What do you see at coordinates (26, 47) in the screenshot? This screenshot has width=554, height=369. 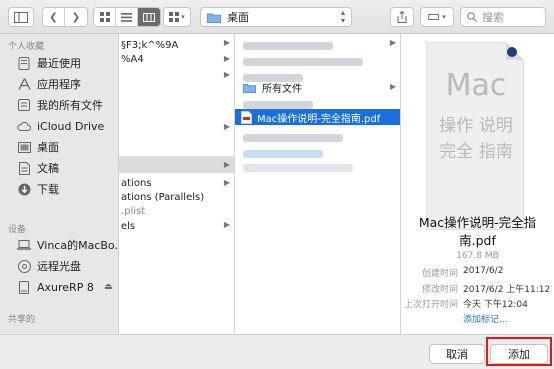 I see `favorites-header: 个人收藏` at bounding box center [26, 47].